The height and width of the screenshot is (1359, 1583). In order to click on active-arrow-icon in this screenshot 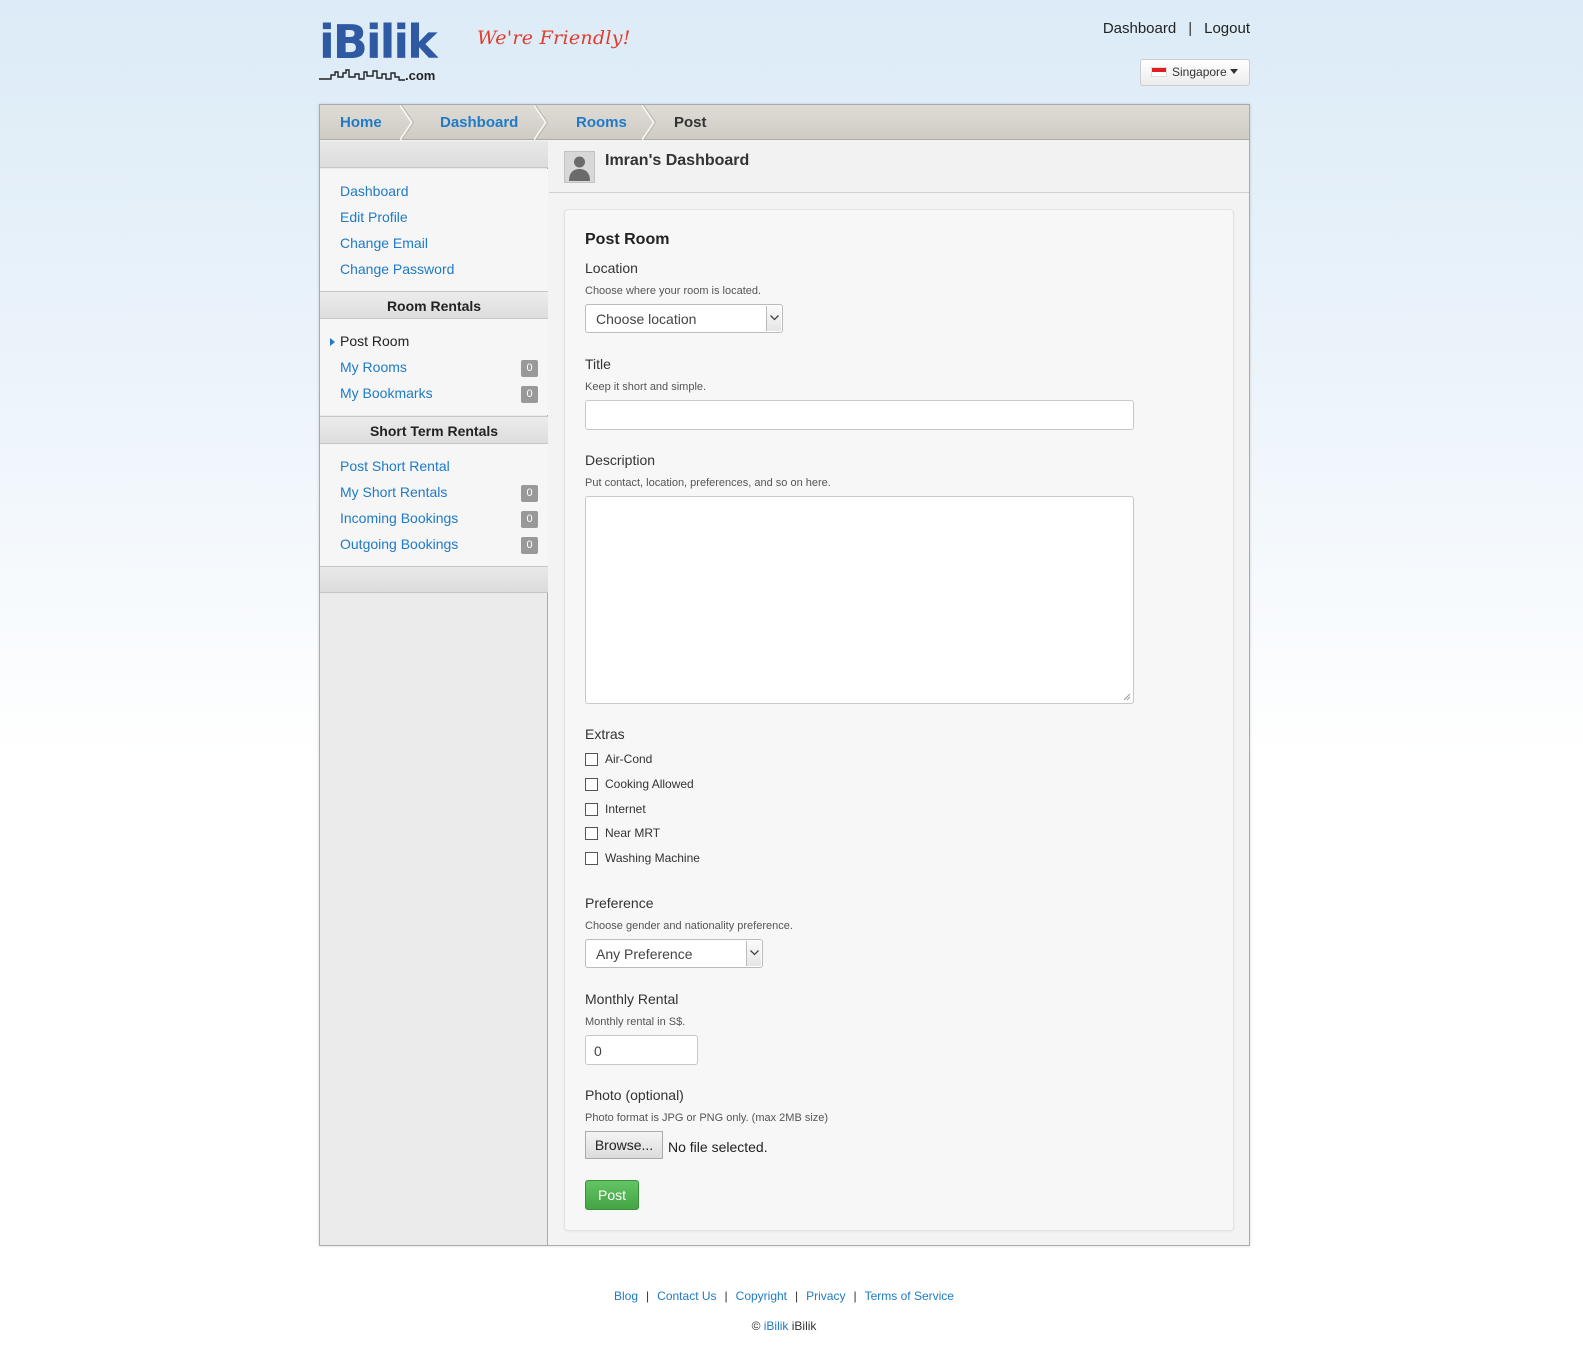, I will do `click(332, 342)`.